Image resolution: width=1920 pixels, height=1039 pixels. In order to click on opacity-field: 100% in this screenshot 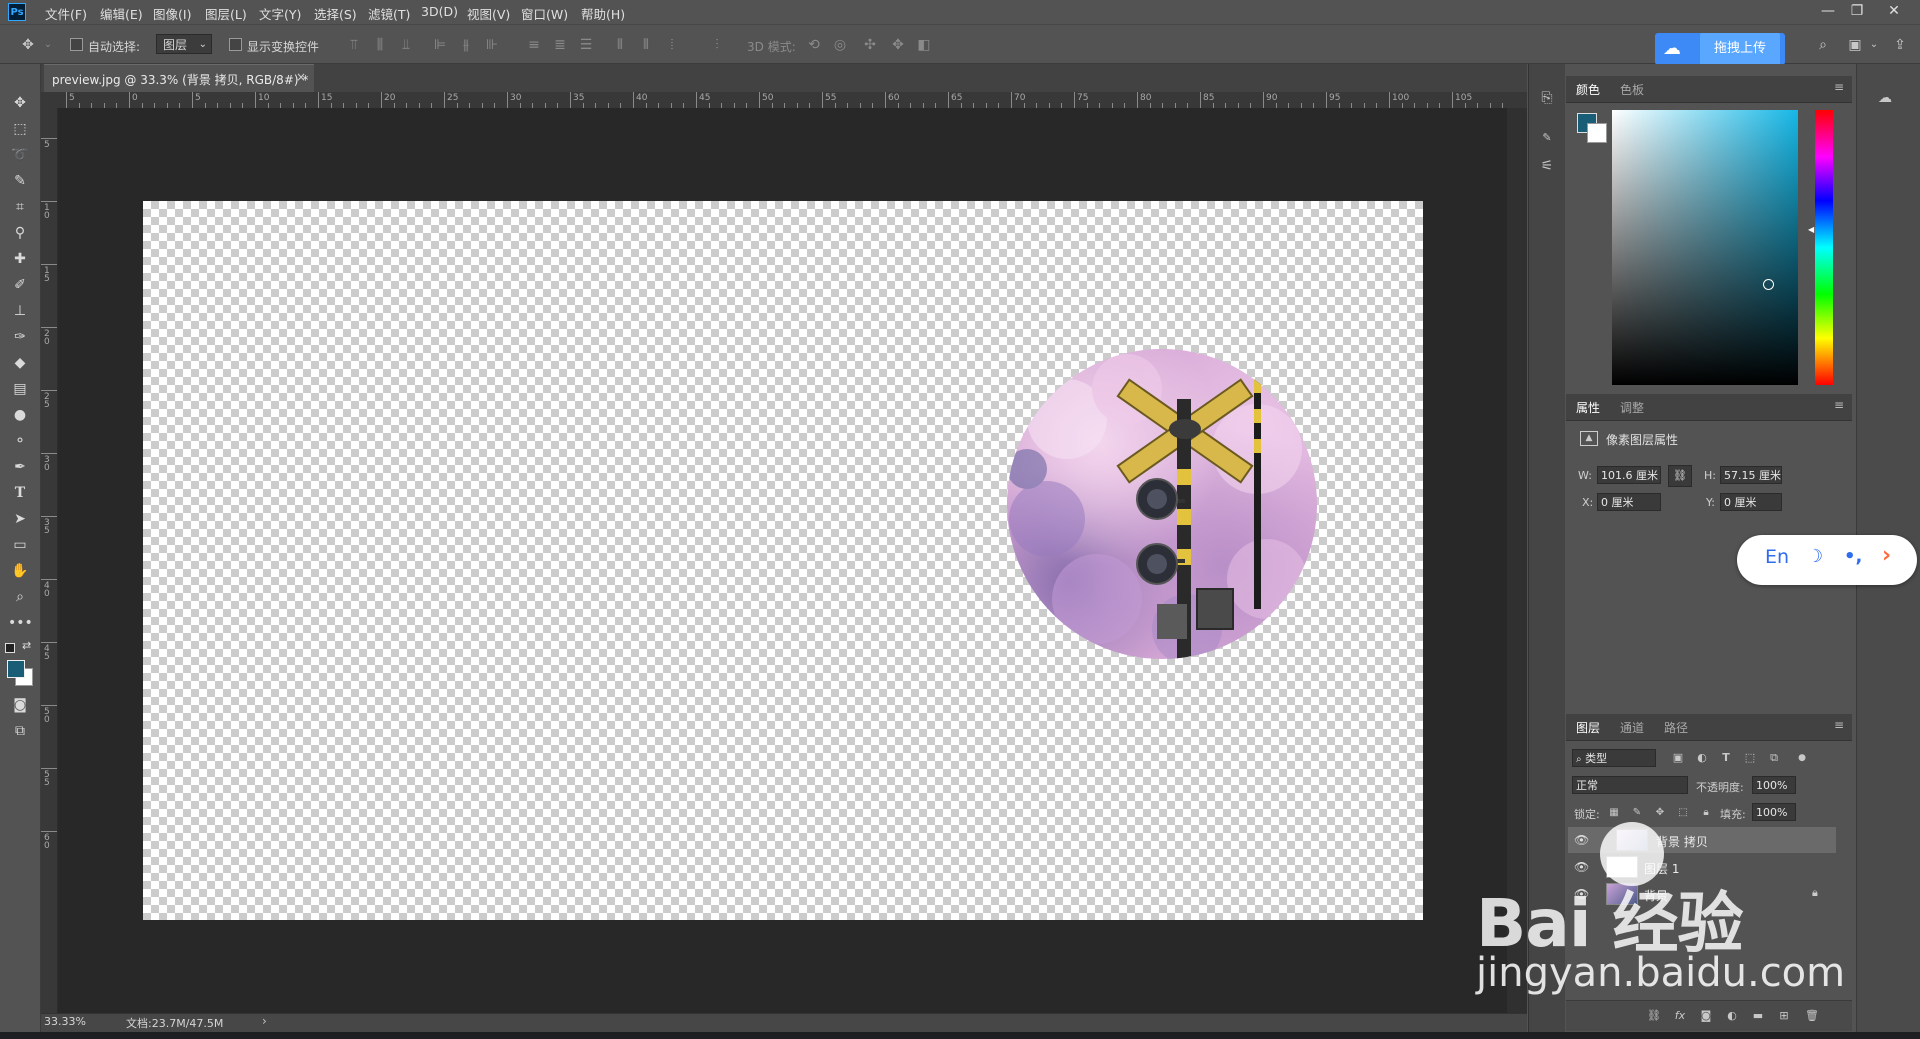, I will do `click(1774, 785)`.